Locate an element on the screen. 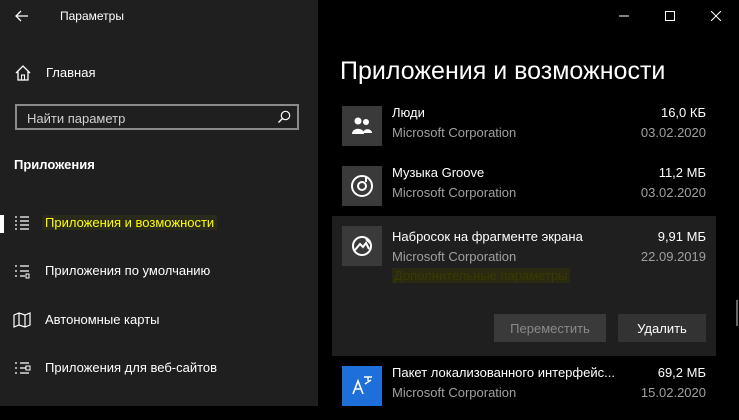 The image size is (739, 420). home-icon is located at coordinates (23, 73).